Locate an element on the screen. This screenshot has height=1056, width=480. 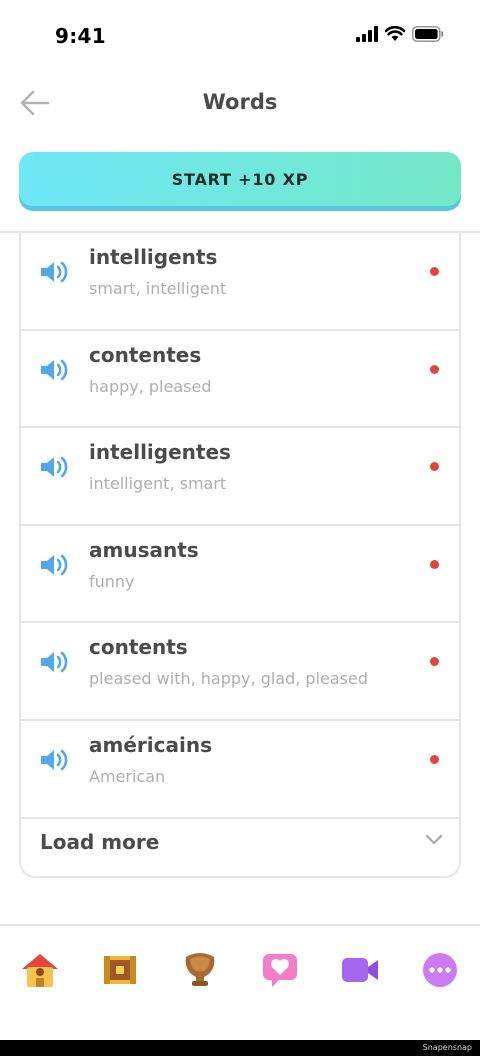
tab-home is located at coordinates (40, 970).